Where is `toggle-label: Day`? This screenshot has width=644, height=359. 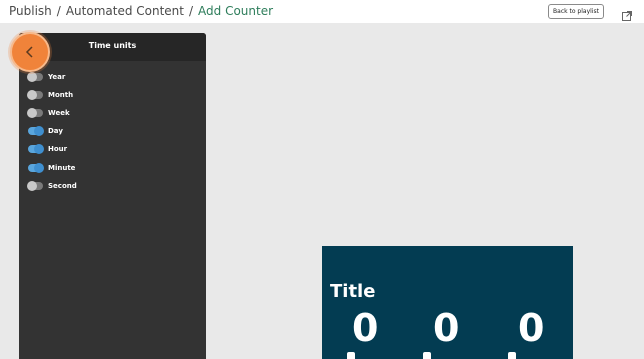 toggle-label: Day is located at coordinates (55, 131).